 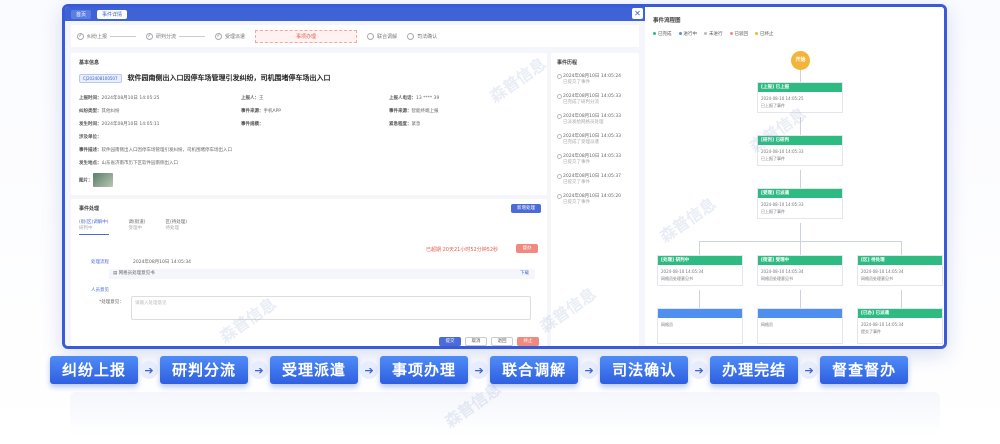 I want to click on flowchart-legend: 已完成 进行中 未进行 已驳回 已终止, so click(x=713, y=34).